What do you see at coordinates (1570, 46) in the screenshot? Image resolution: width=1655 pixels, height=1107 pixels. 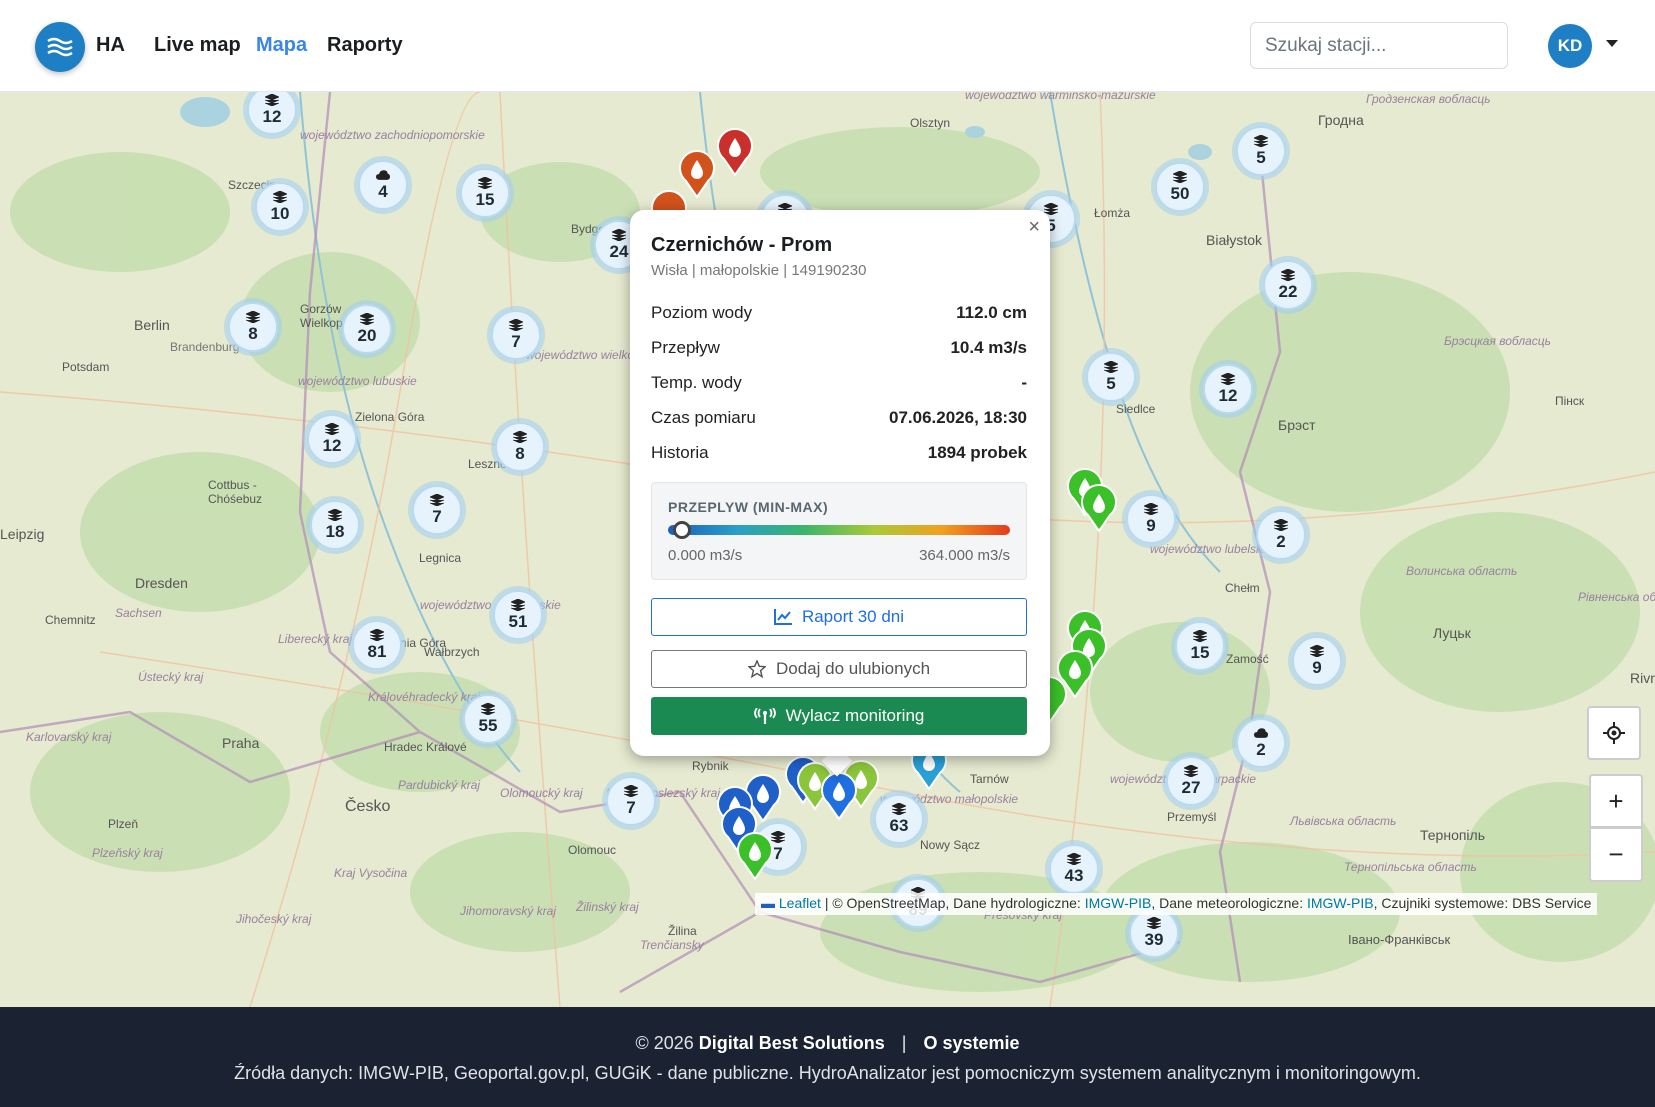 I see `user-avatar: KD` at bounding box center [1570, 46].